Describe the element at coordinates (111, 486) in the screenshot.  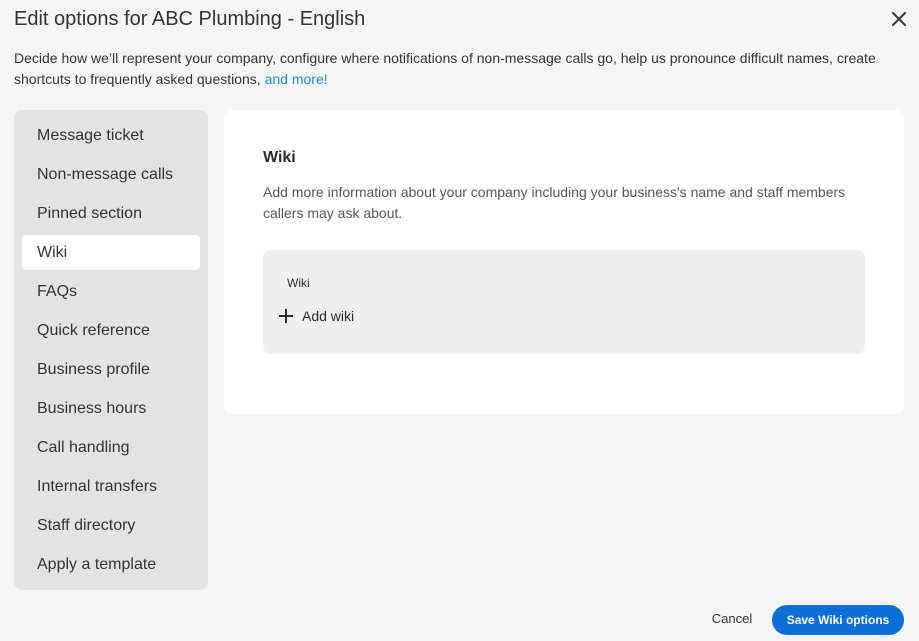
I see `sidebar-item-internal-transfers: Internal transfers` at that location.